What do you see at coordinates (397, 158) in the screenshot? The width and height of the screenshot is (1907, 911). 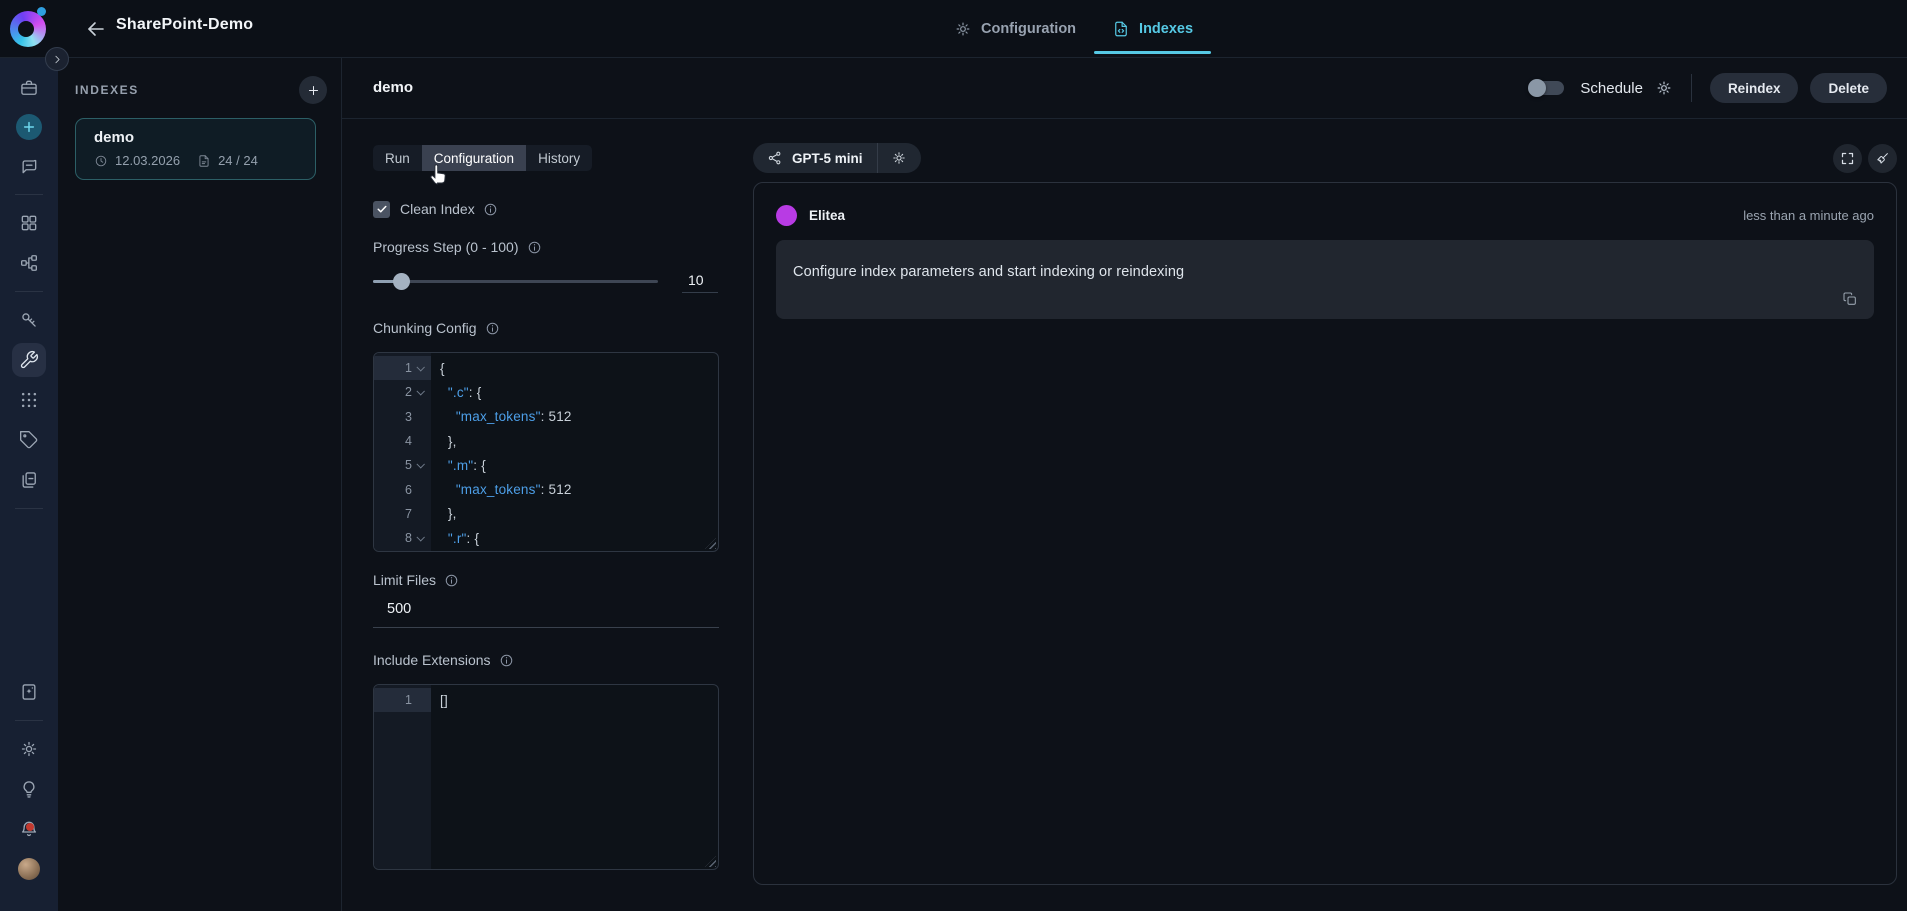 I see `tab-run: Run` at bounding box center [397, 158].